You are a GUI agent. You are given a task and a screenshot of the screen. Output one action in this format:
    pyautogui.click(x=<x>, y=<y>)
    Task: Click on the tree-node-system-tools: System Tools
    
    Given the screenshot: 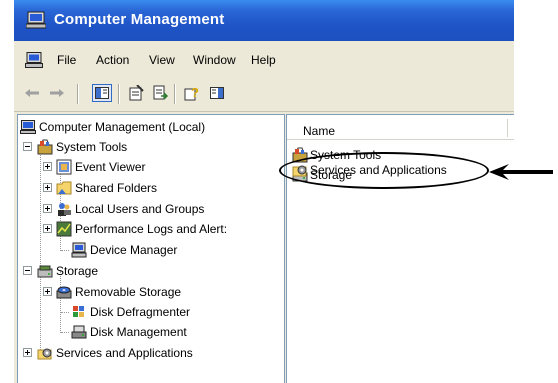 What is the action you would take?
    pyautogui.click(x=82, y=147)
    